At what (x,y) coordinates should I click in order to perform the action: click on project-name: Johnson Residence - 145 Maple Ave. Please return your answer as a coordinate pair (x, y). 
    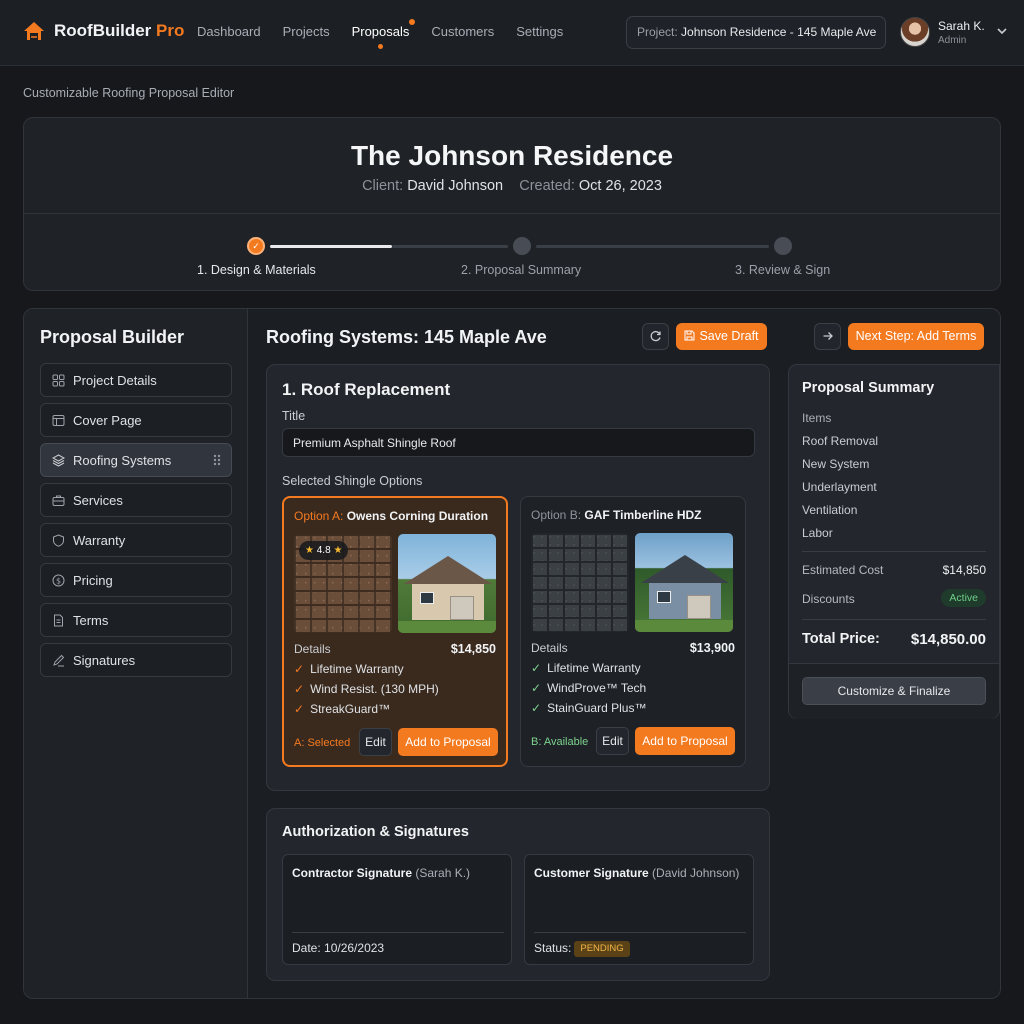
    Looking at the image, I should click on (779, 32).